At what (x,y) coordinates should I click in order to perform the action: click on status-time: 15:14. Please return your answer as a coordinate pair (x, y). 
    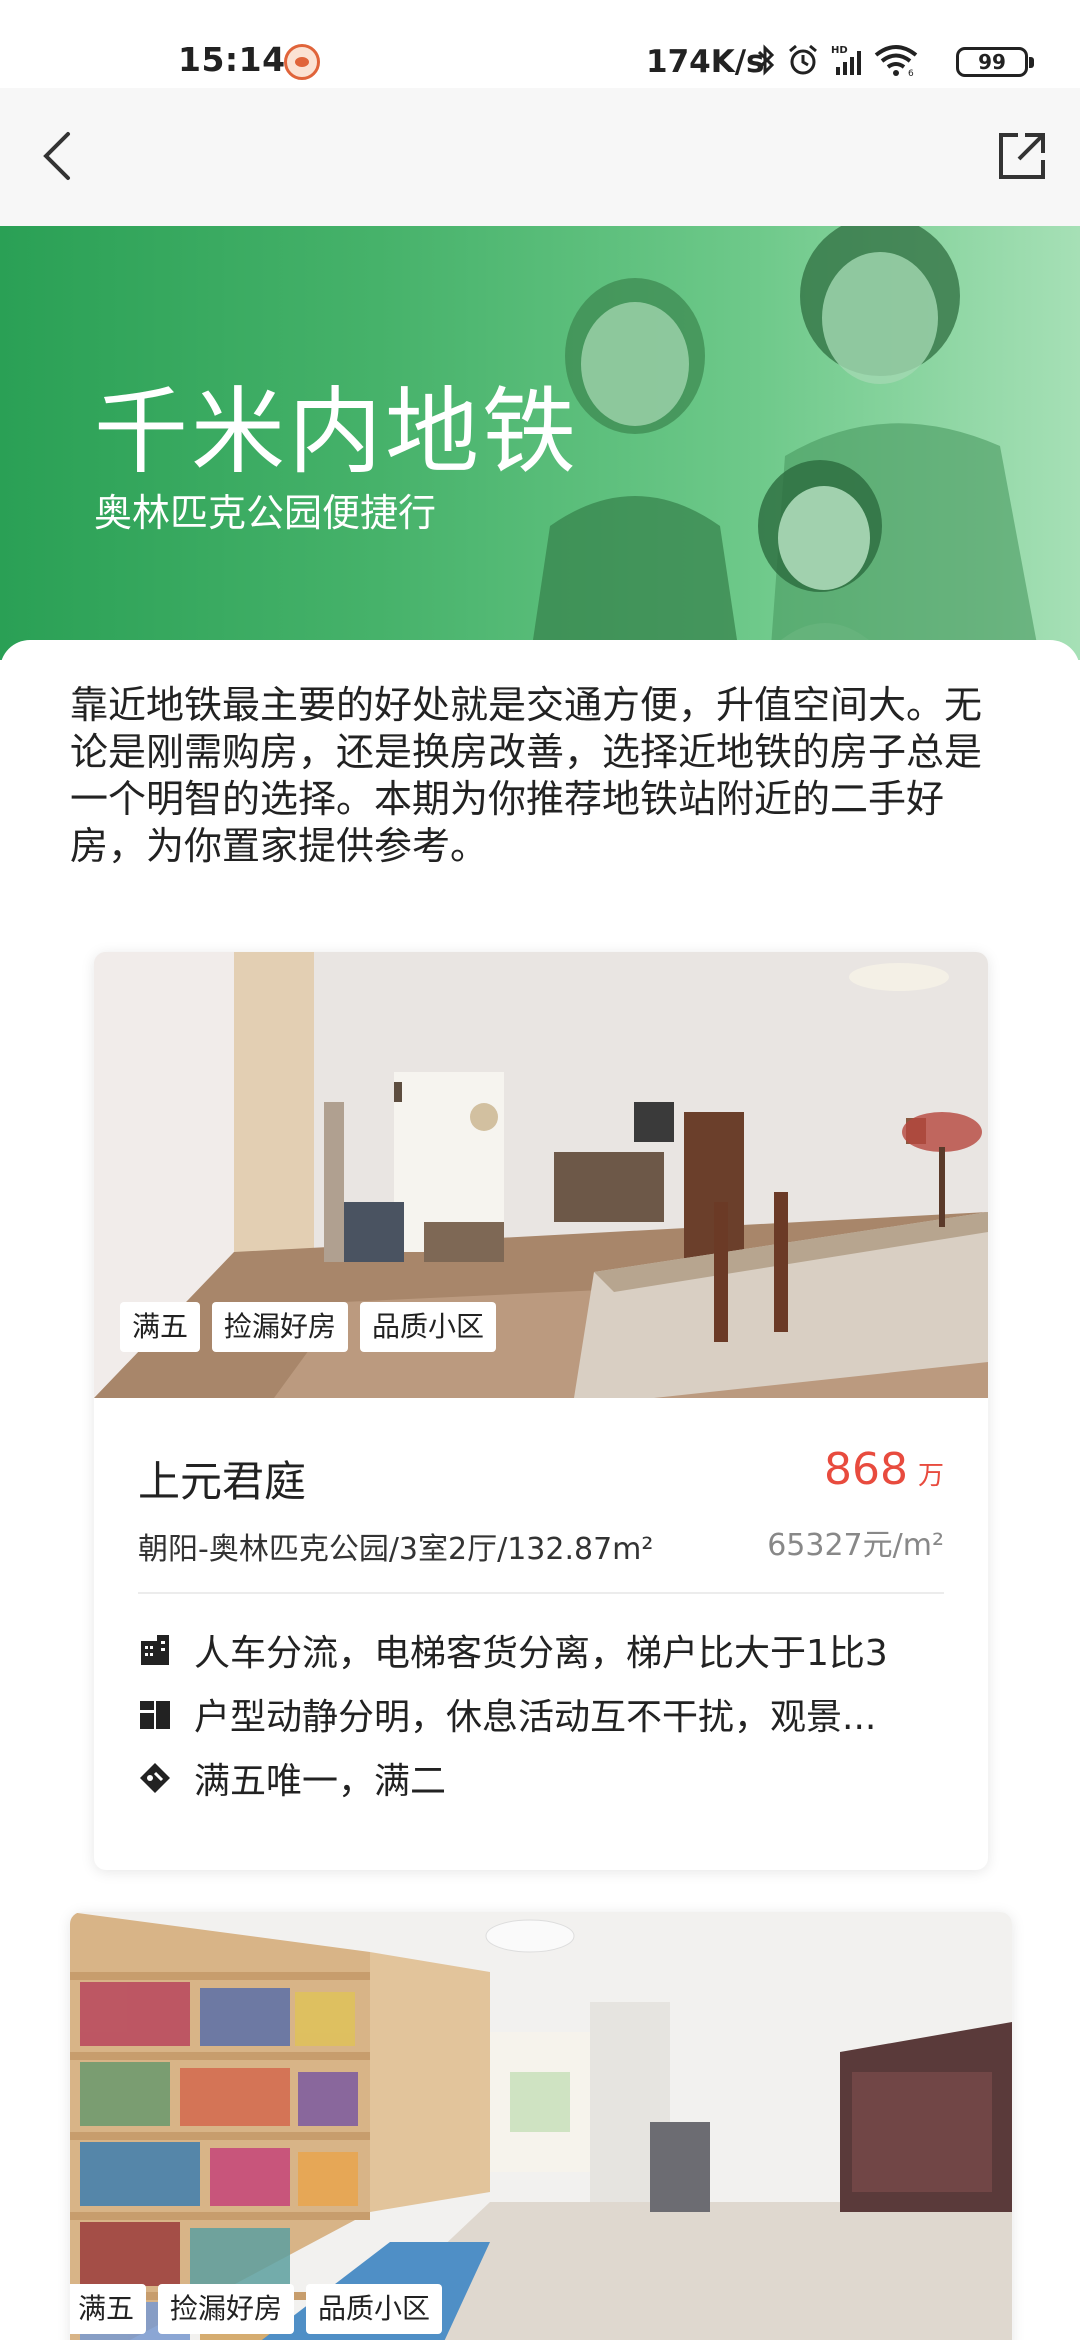
    Looking at the image, I should click on (232, 59).